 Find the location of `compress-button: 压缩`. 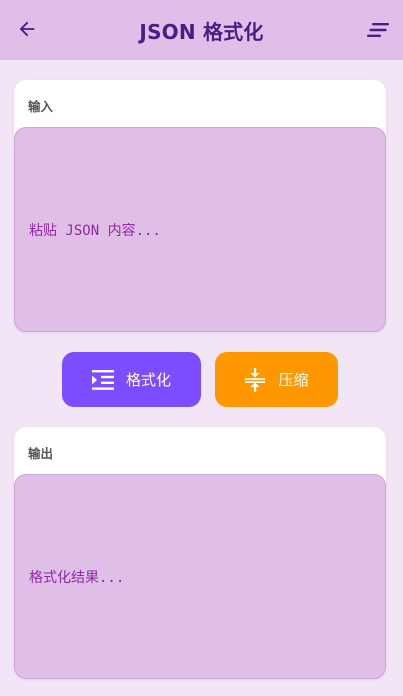

compress-button: 压缩 is located at coordinates (276, 379).